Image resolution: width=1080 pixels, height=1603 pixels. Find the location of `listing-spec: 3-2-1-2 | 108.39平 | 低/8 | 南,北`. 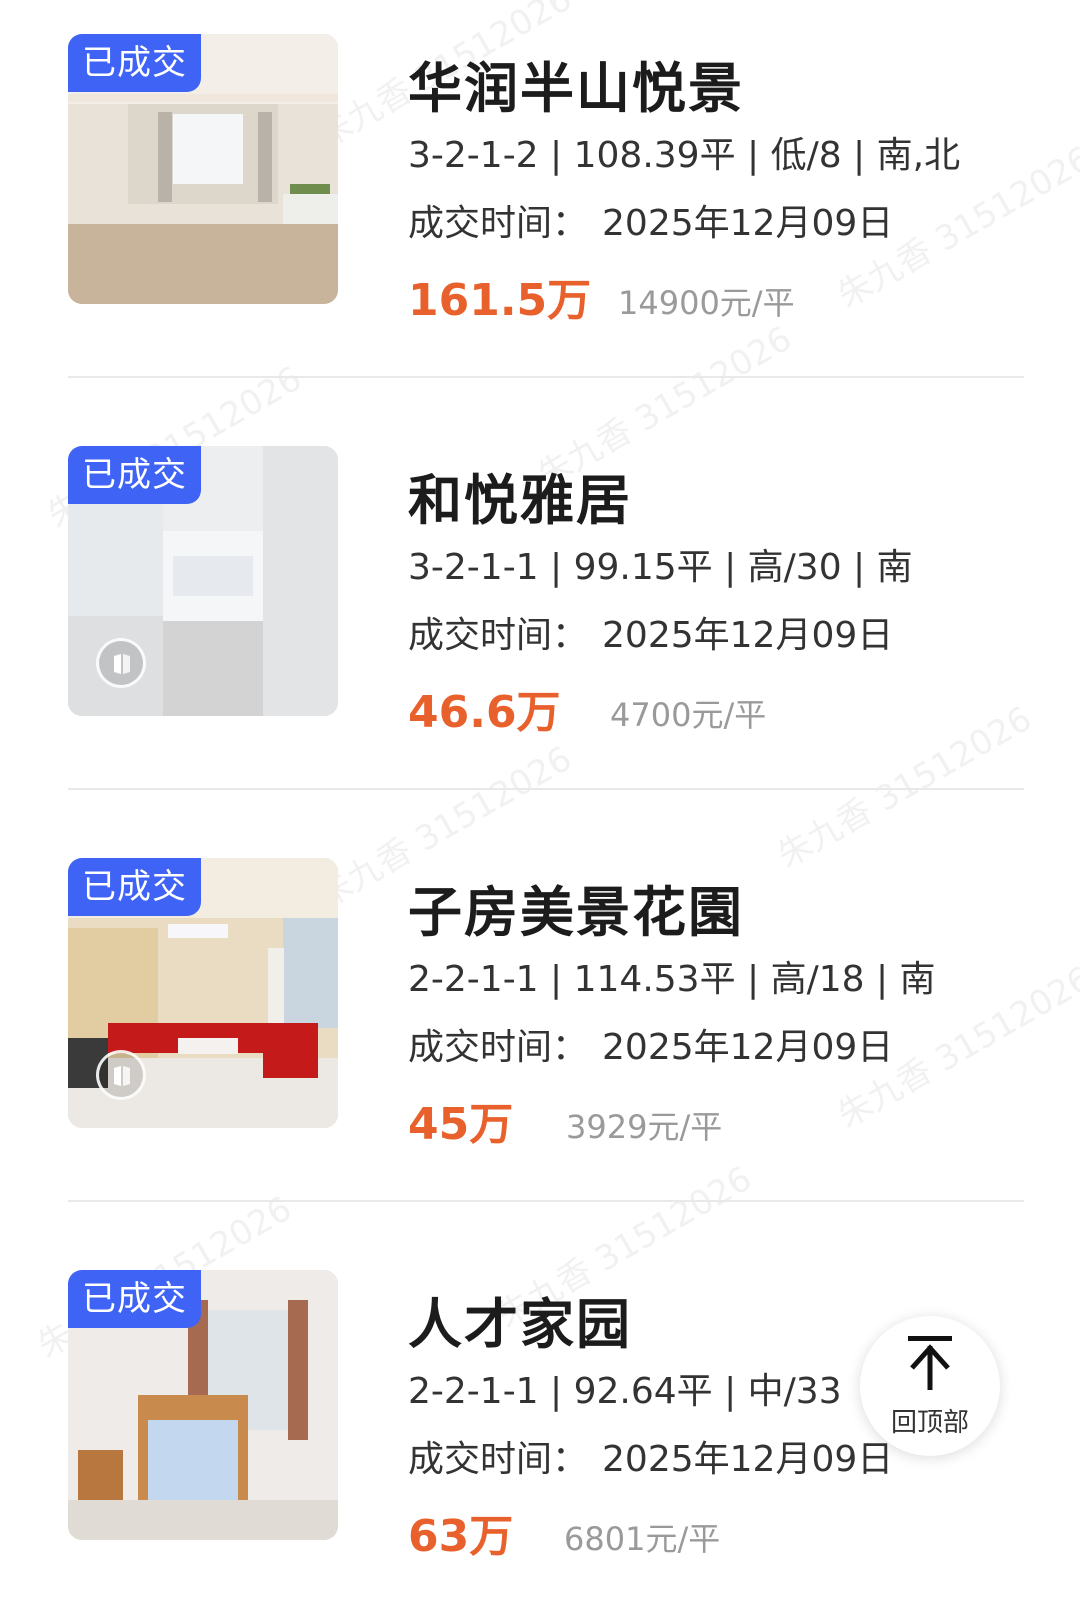

listing-spec: 3-2-1-2 | 108.39平 | 低/8 | 南,北 is located at coordinates (684, 155).